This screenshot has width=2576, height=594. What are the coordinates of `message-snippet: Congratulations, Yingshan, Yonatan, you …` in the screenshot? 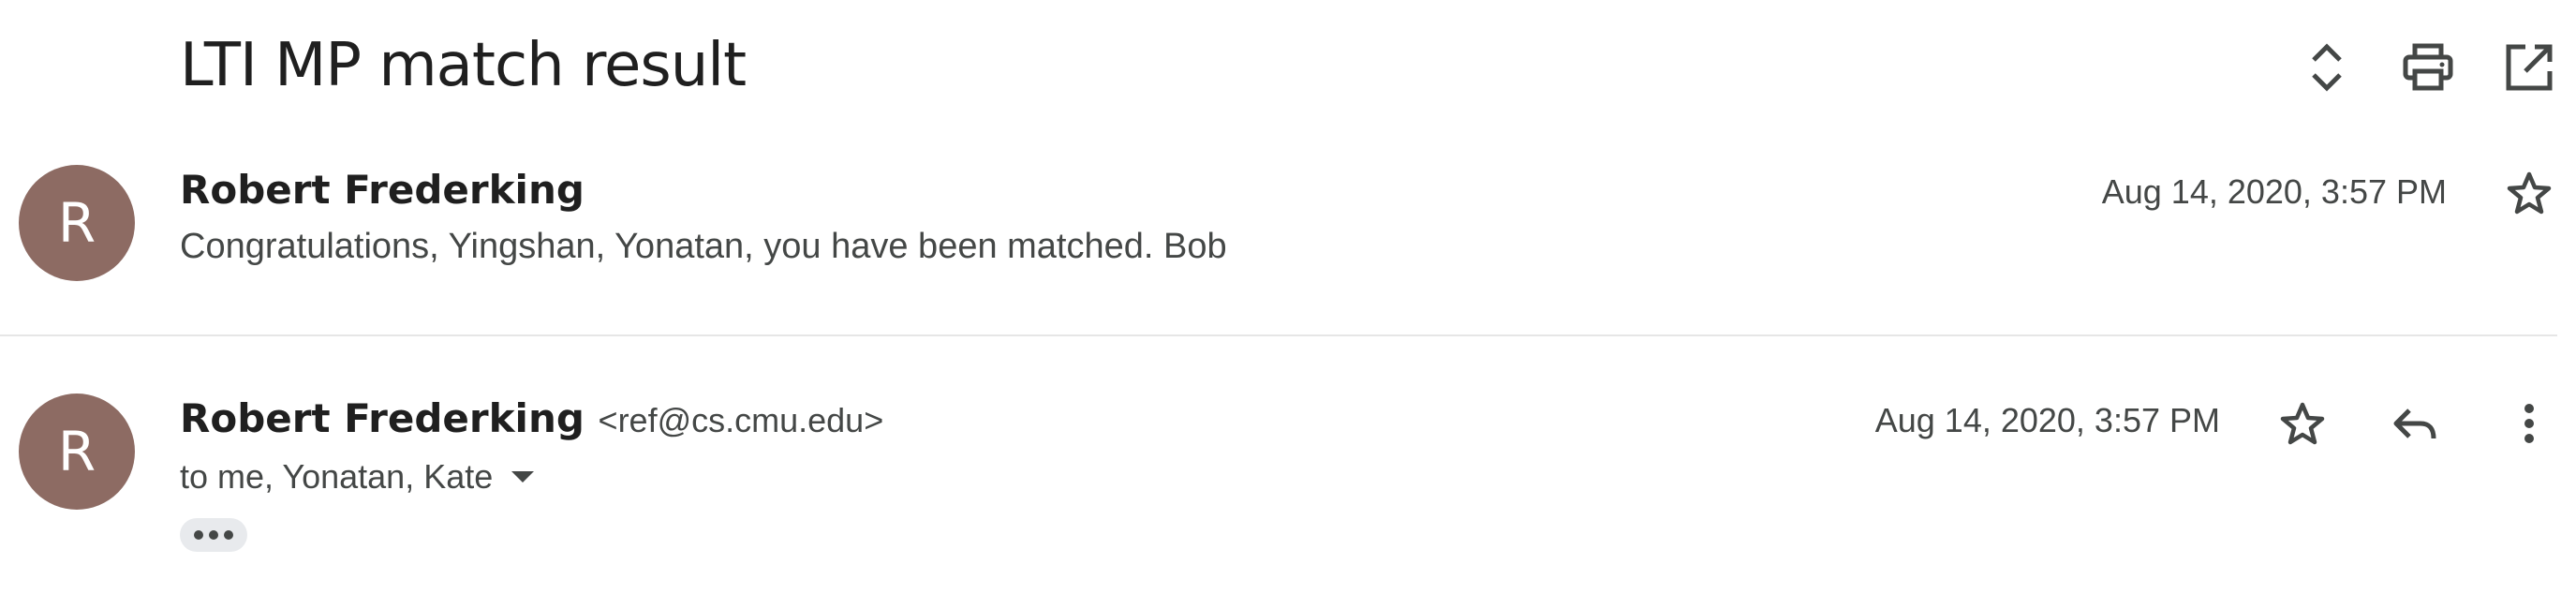 It's located at (704, 246).